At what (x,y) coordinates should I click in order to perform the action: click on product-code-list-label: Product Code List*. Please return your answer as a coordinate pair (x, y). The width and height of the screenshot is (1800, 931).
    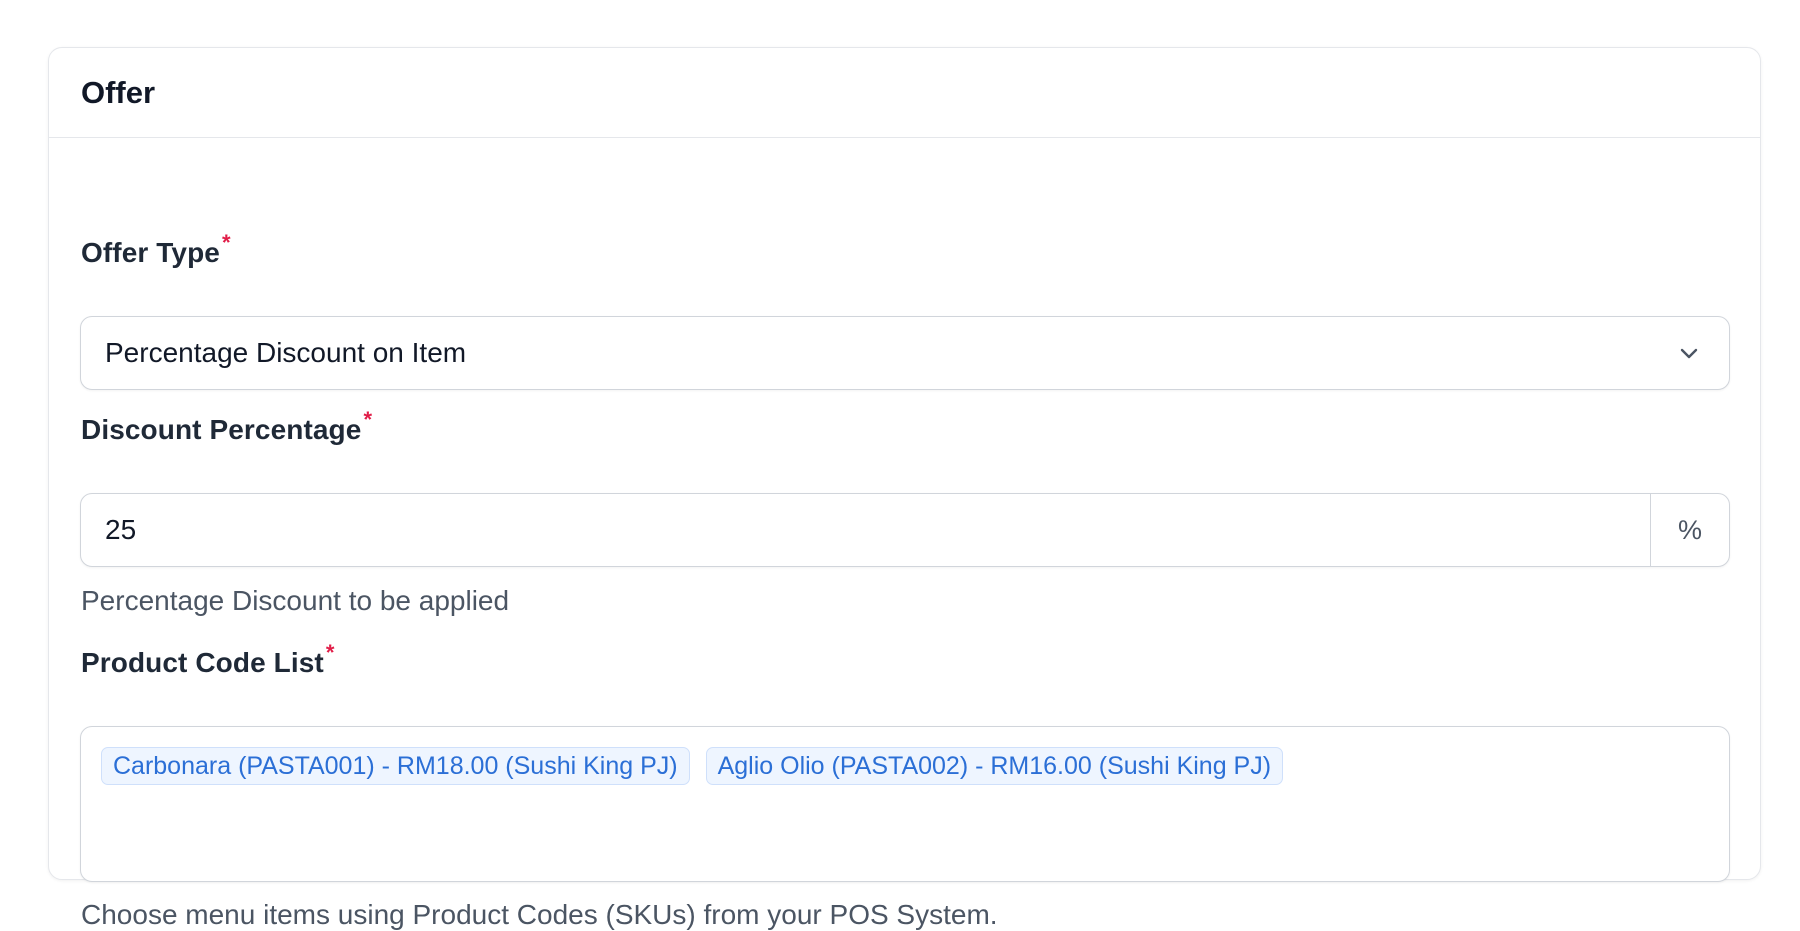
    Looking at the image, I should click on (208, 659).